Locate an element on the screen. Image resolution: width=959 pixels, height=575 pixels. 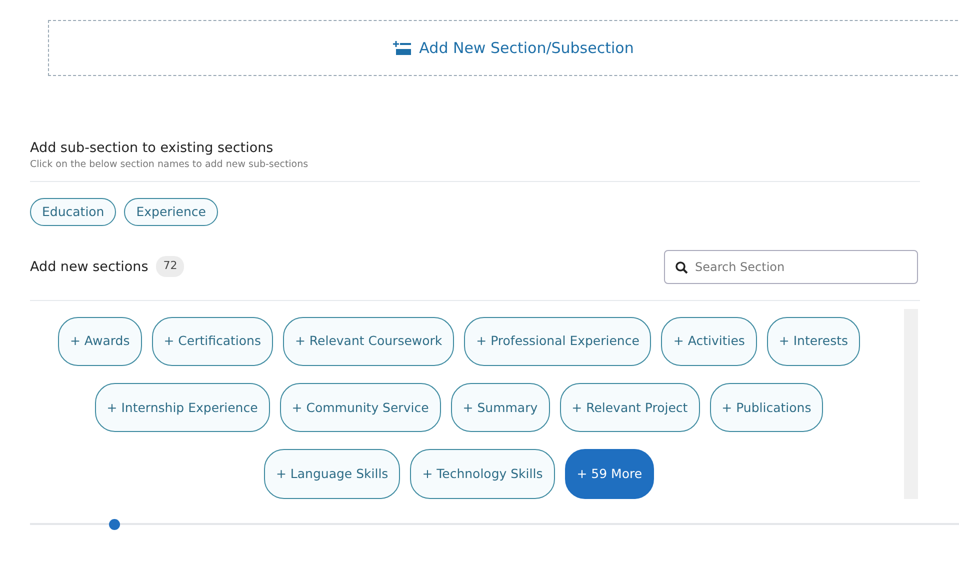
section-hint: Click on the below section names to add new sub-sections is located at coordinates (170, 165).